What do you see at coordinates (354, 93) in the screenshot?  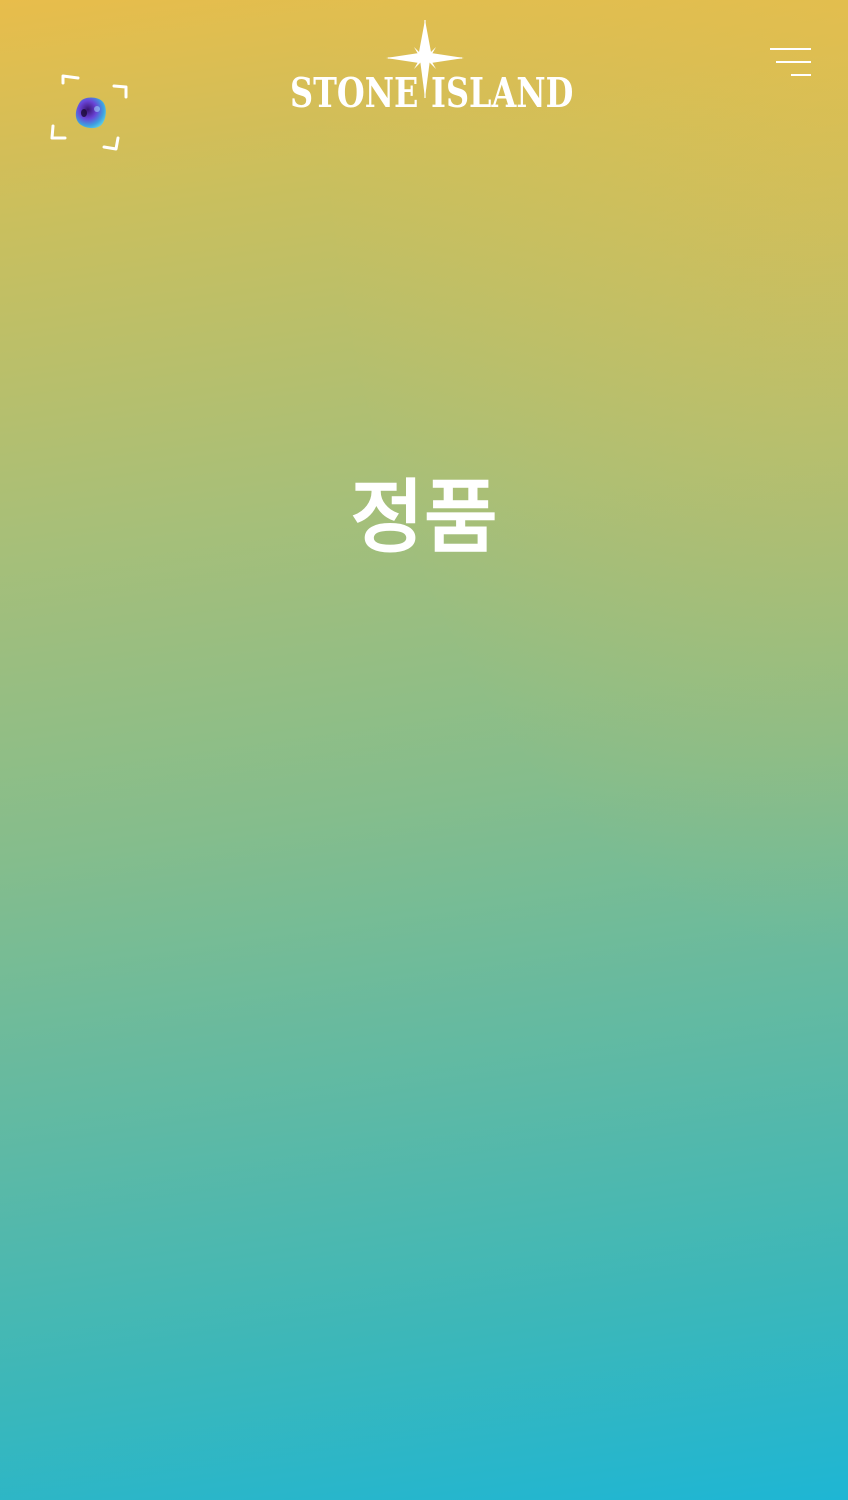 I see `brand-name-left: STONE` at bounding box center [354, 93].